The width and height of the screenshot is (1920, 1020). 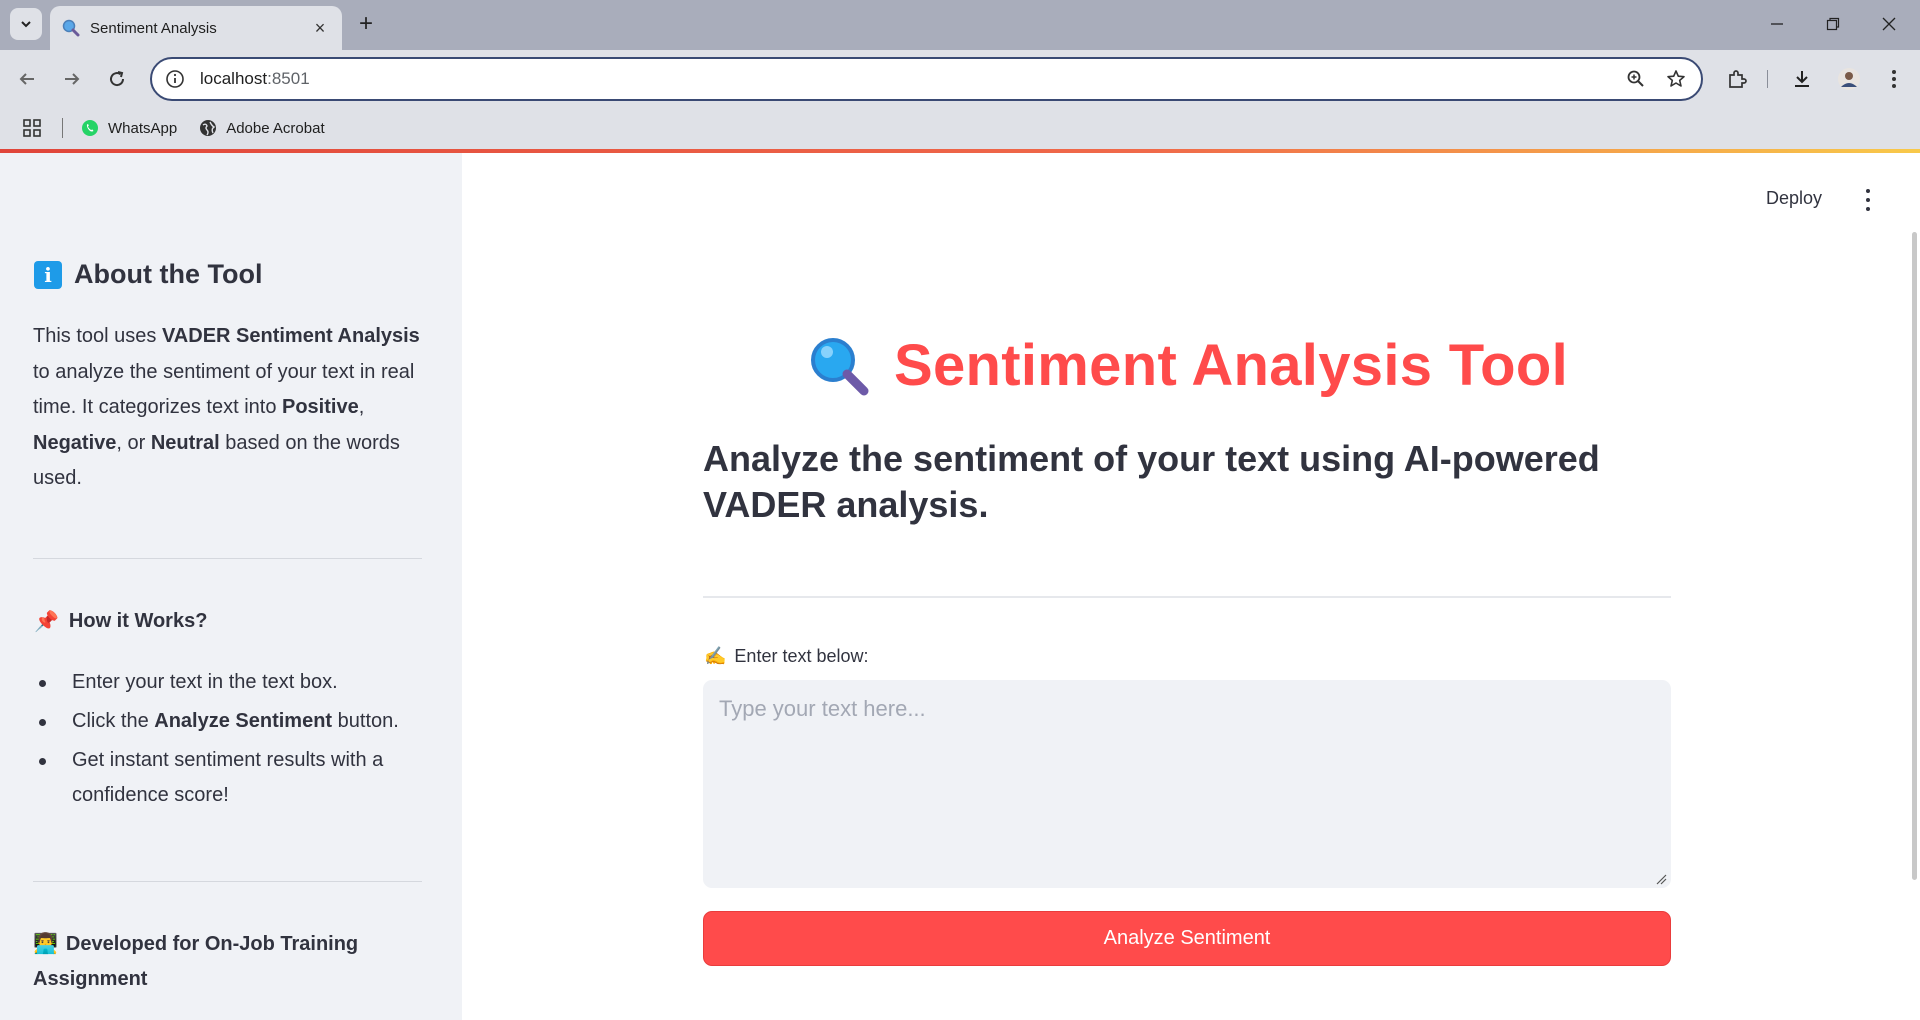 I want to click on address-bar: localhost:8501, so click(x=926, y=79).